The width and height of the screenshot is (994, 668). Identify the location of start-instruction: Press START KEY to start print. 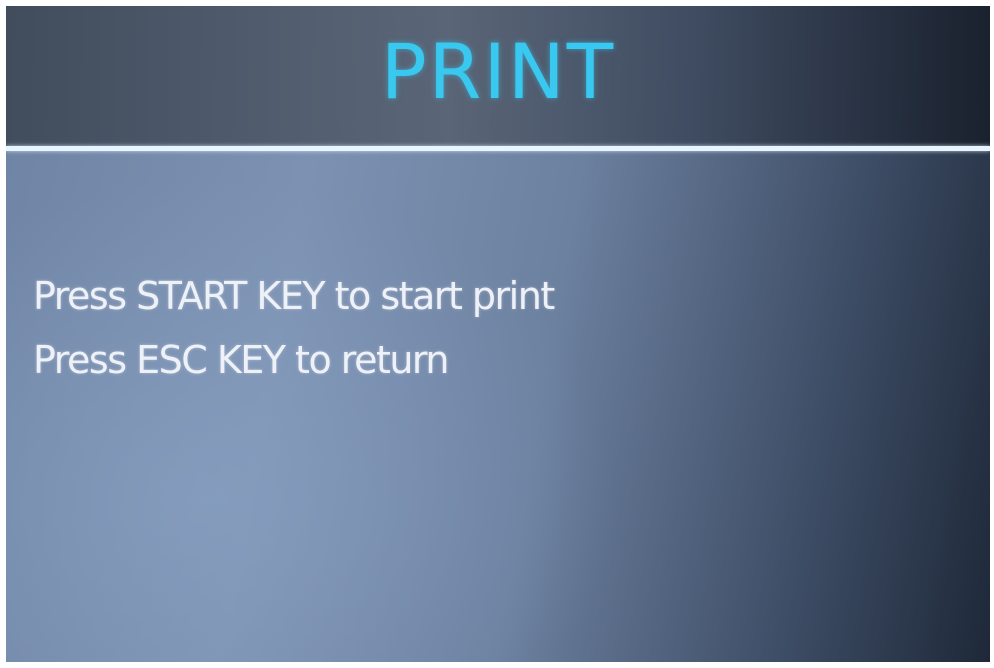
(294, 296).